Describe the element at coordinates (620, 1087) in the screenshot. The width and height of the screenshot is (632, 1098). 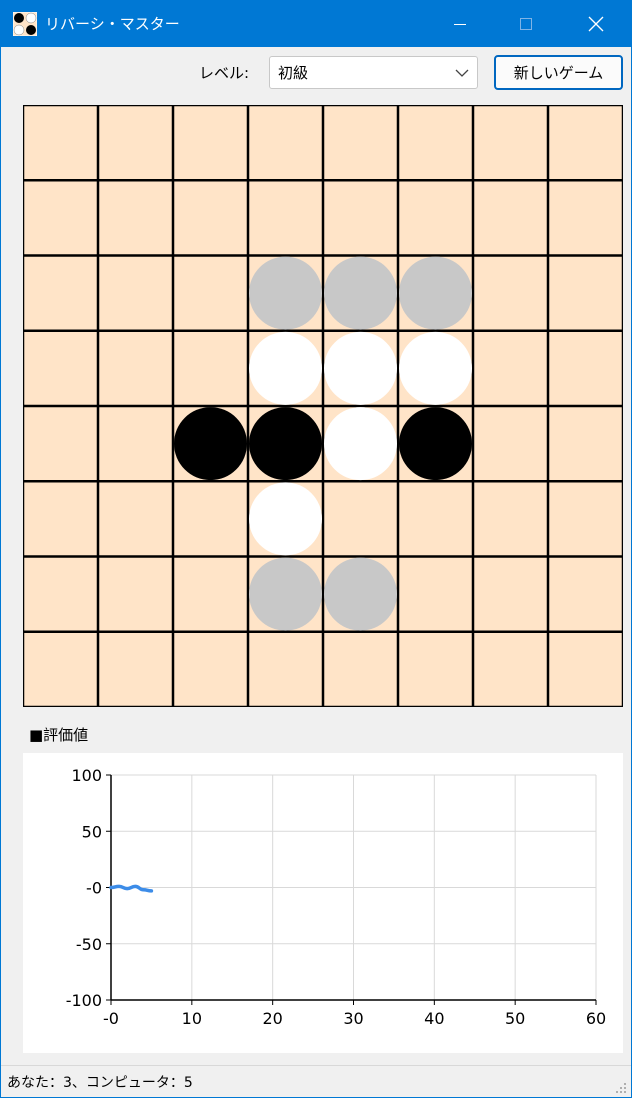
I see `resize-grip-icon` at that location.